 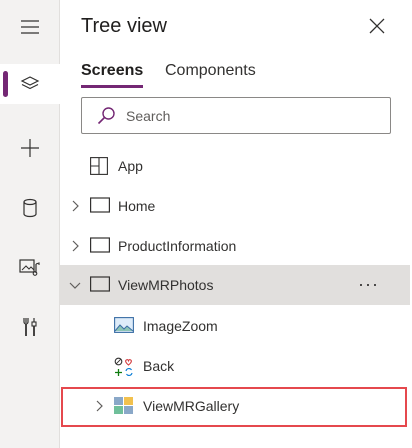 What do you see at coordinates (30, 84) in the screenshot?
I see `tree-view-layers-icon` at bounding box center [30, 84].